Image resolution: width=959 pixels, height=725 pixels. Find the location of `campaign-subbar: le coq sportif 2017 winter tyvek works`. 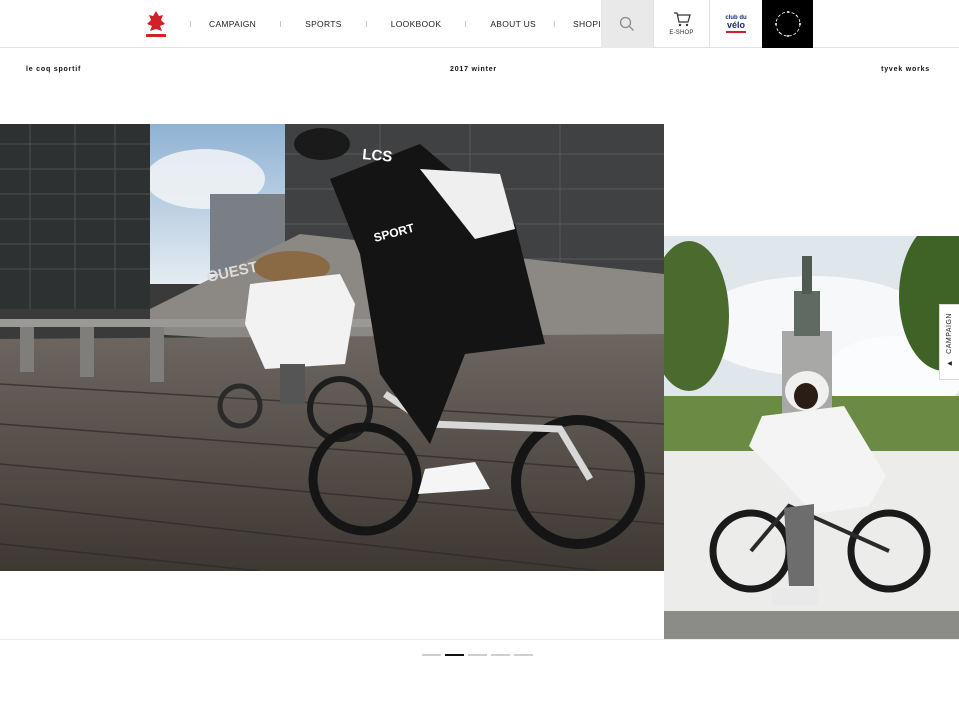

campaign-subbar: le coq sportif 2017 winter tyvek works is located at coordinates (479, 71).